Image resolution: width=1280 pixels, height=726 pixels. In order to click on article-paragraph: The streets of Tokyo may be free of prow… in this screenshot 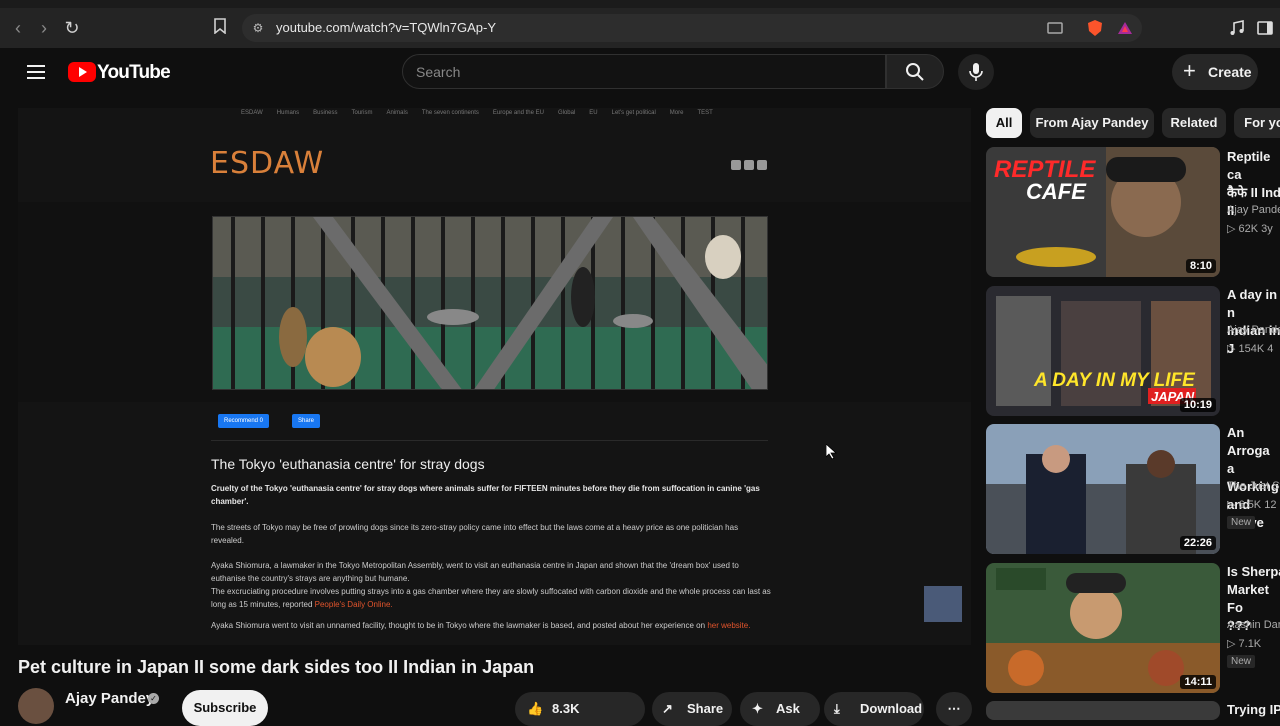, I will do `click(475, 534)`.